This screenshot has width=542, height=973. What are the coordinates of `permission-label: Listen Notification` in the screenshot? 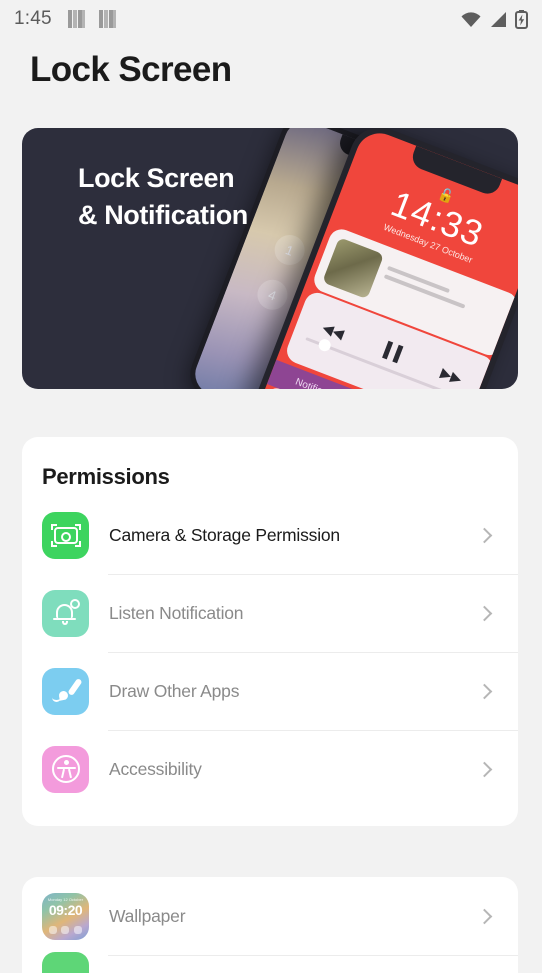 It's located at (176, 612).